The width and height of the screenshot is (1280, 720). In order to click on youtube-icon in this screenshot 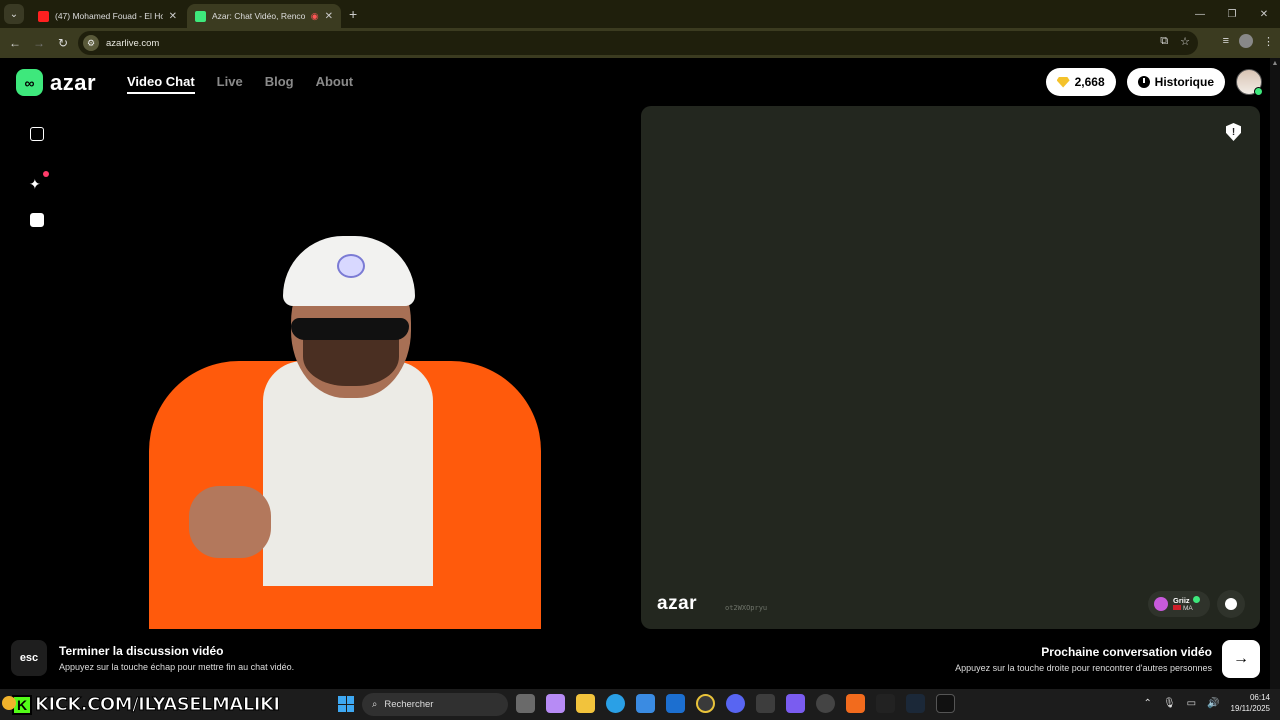, I will do `click(43, 16)`.